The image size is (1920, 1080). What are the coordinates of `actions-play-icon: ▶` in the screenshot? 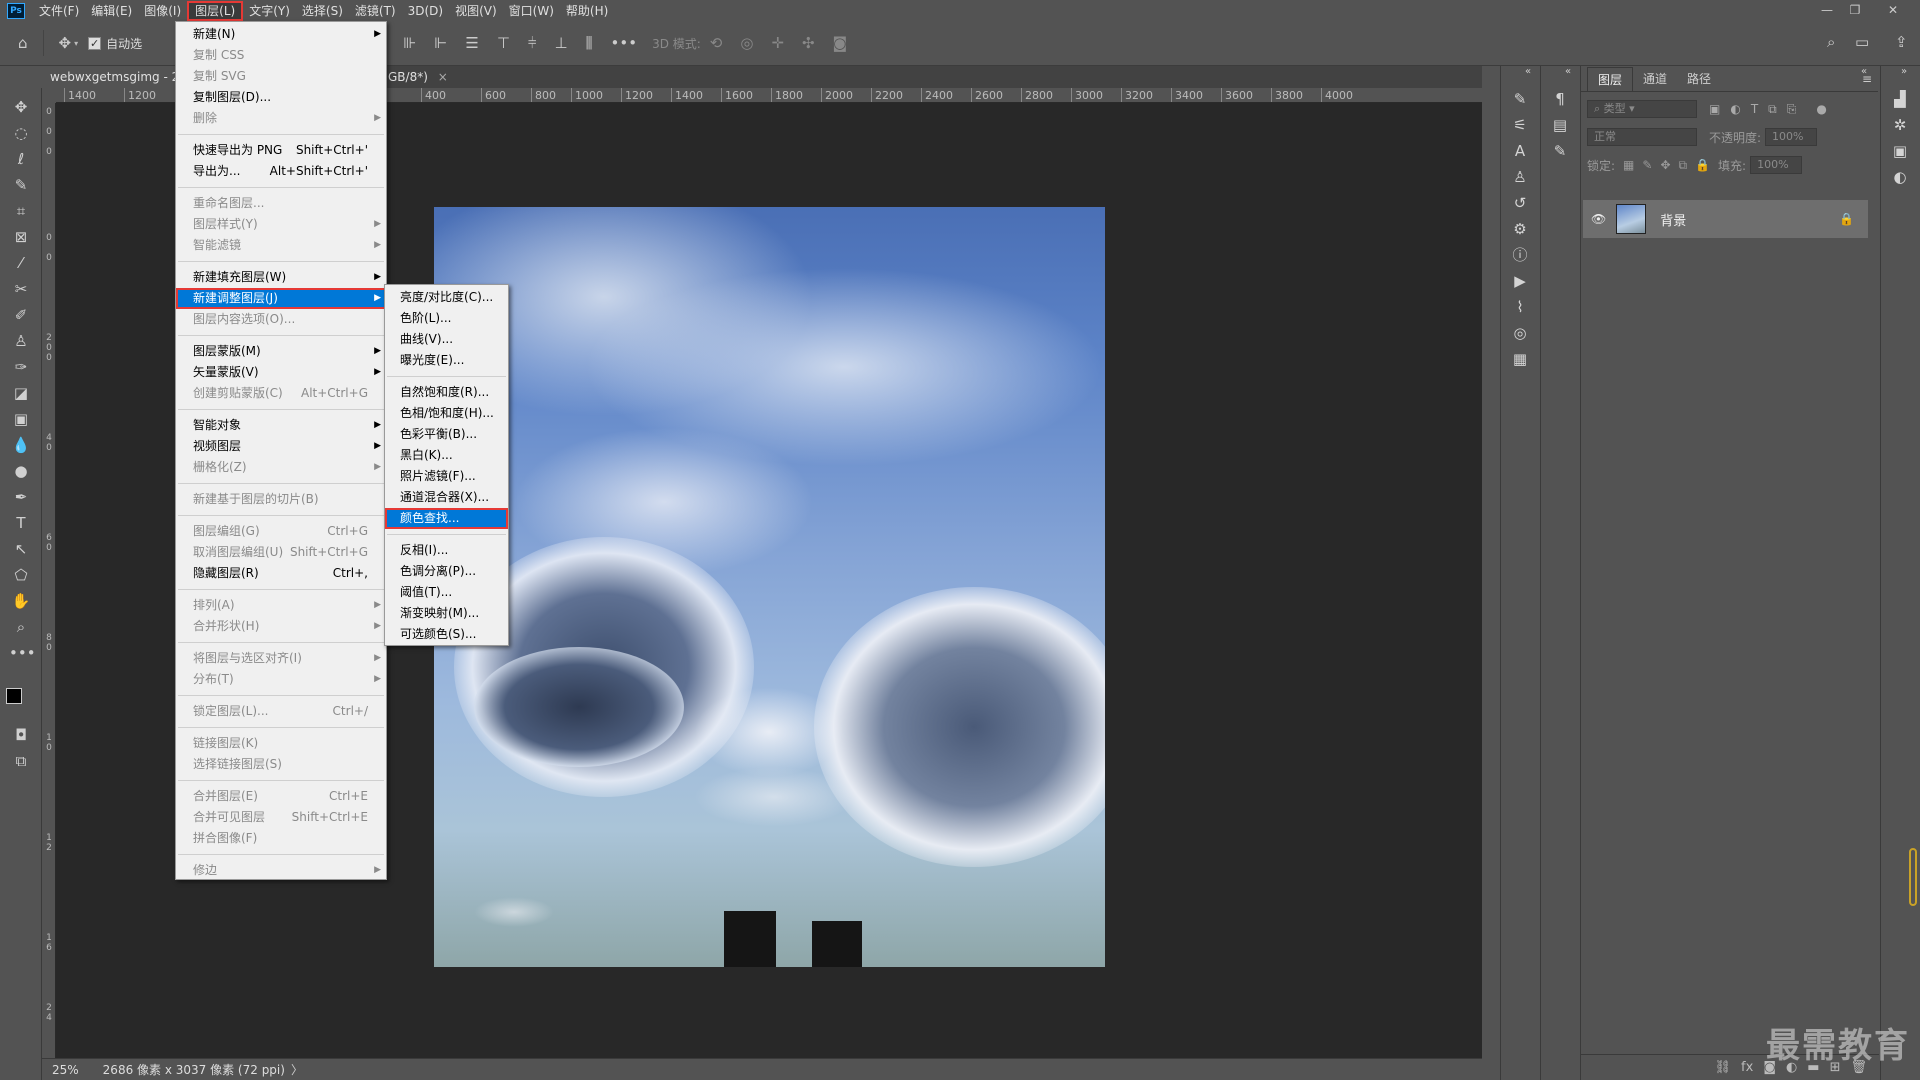 It's located at (1520, 281).